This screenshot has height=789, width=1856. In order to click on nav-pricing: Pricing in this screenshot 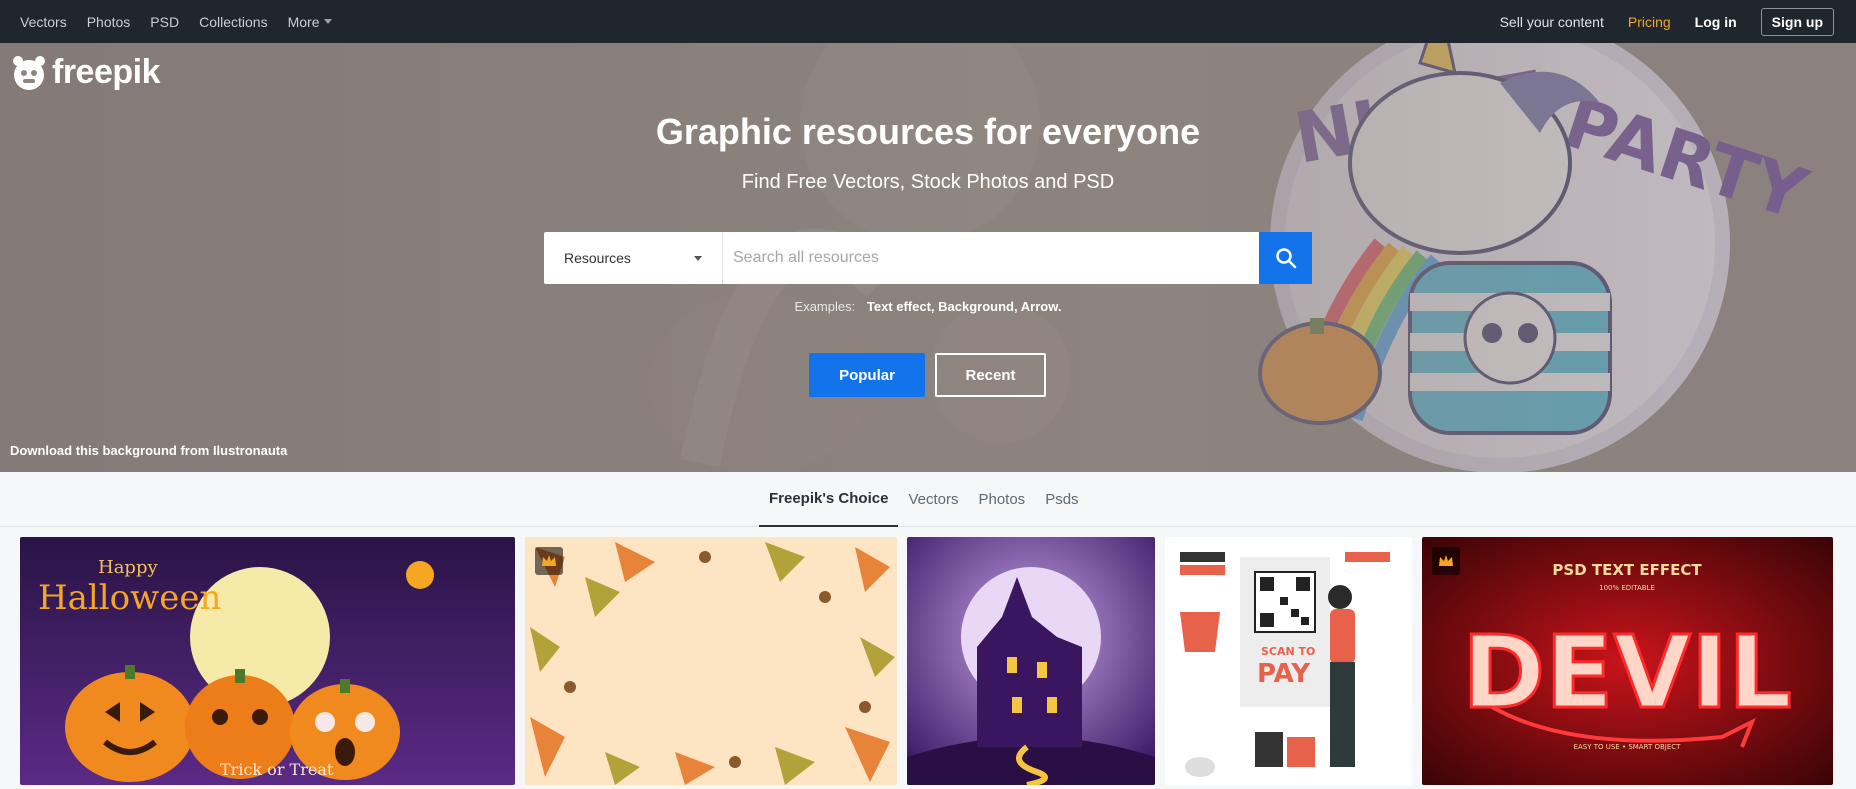, I will do `click(1649, 22)`.